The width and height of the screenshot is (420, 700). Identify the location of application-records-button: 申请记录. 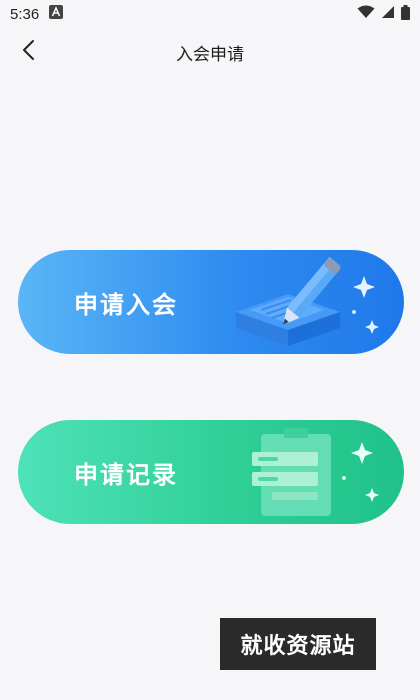
(211, 472).